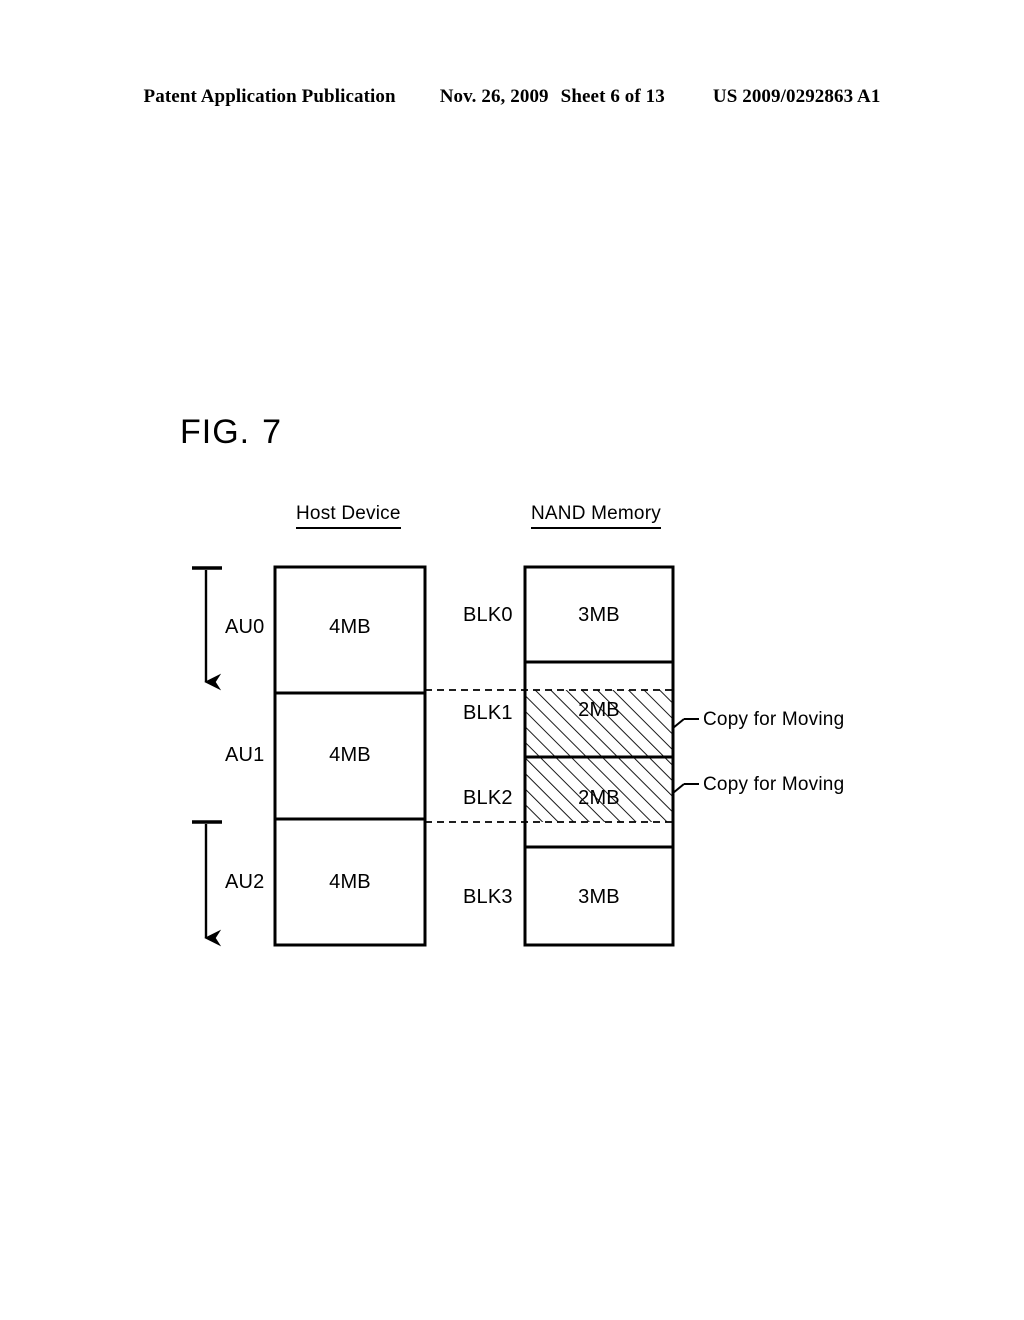 Image resolution: width=1024 pixels, height=1320 pixels. I want to click on host-unit-size-au0: 4MB, so click(350, 627).